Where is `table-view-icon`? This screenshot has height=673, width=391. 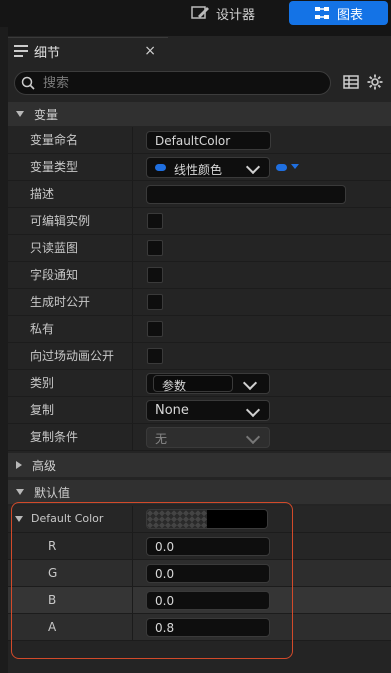
table-view-icon is located at coordinates (351, 82).